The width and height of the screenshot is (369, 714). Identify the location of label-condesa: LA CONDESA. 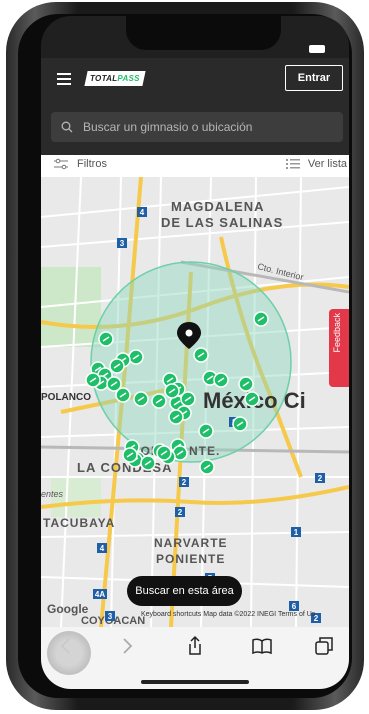
(124, 467).